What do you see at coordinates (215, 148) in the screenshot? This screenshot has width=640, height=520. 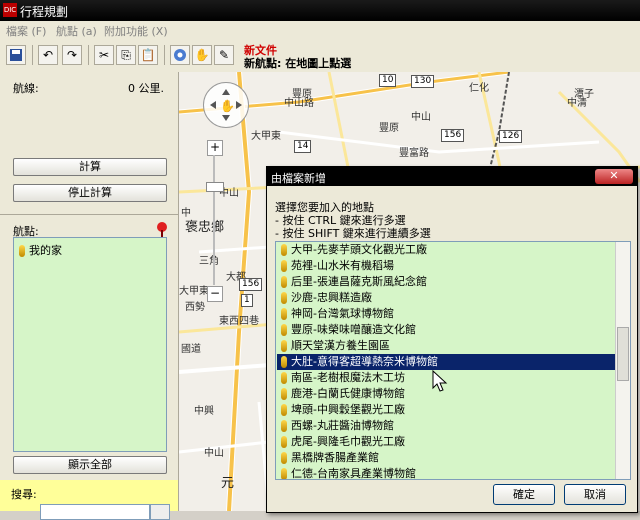 I see `zoom-in-button: +` at bounding box center [215, 148].